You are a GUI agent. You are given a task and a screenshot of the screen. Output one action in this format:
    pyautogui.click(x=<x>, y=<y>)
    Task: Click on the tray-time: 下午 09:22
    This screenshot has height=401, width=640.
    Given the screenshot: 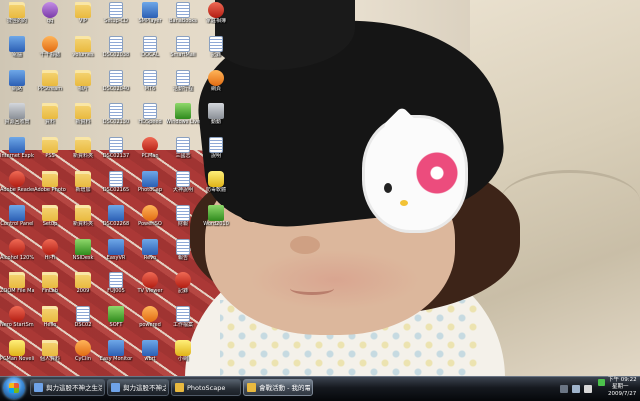 What is the action you would take?
    pyautogui.click(x=622, y=380)
    